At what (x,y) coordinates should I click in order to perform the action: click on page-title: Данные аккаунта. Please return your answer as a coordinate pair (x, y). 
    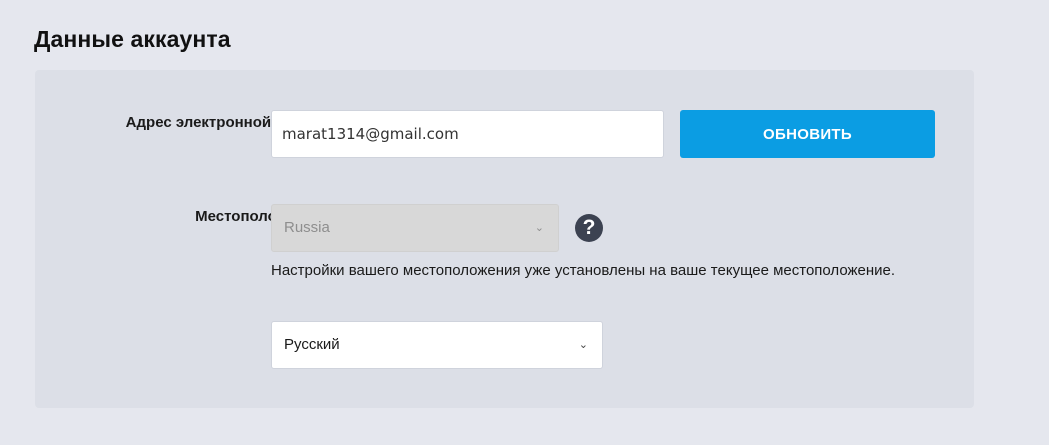
    Looking at the image, I should click on (132, 39).